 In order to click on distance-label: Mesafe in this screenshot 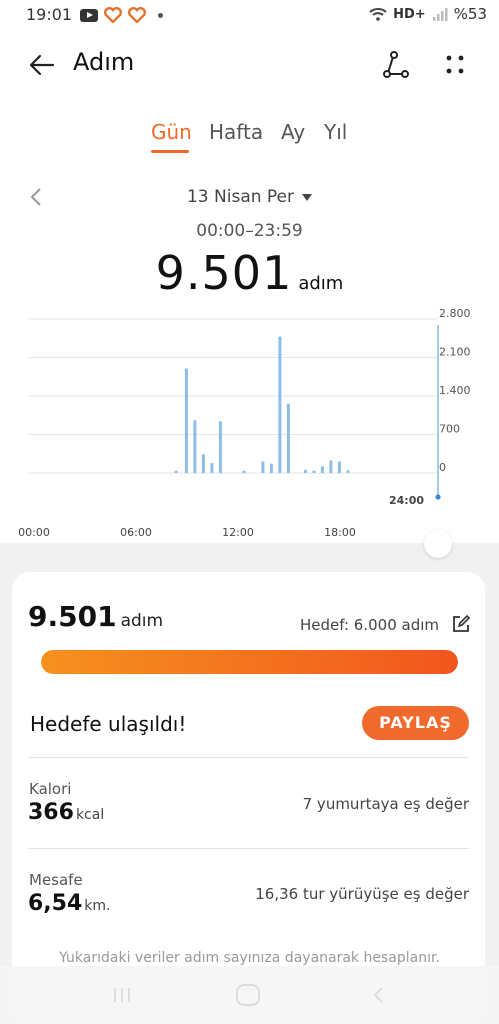, I will do `click(56, 880)`.